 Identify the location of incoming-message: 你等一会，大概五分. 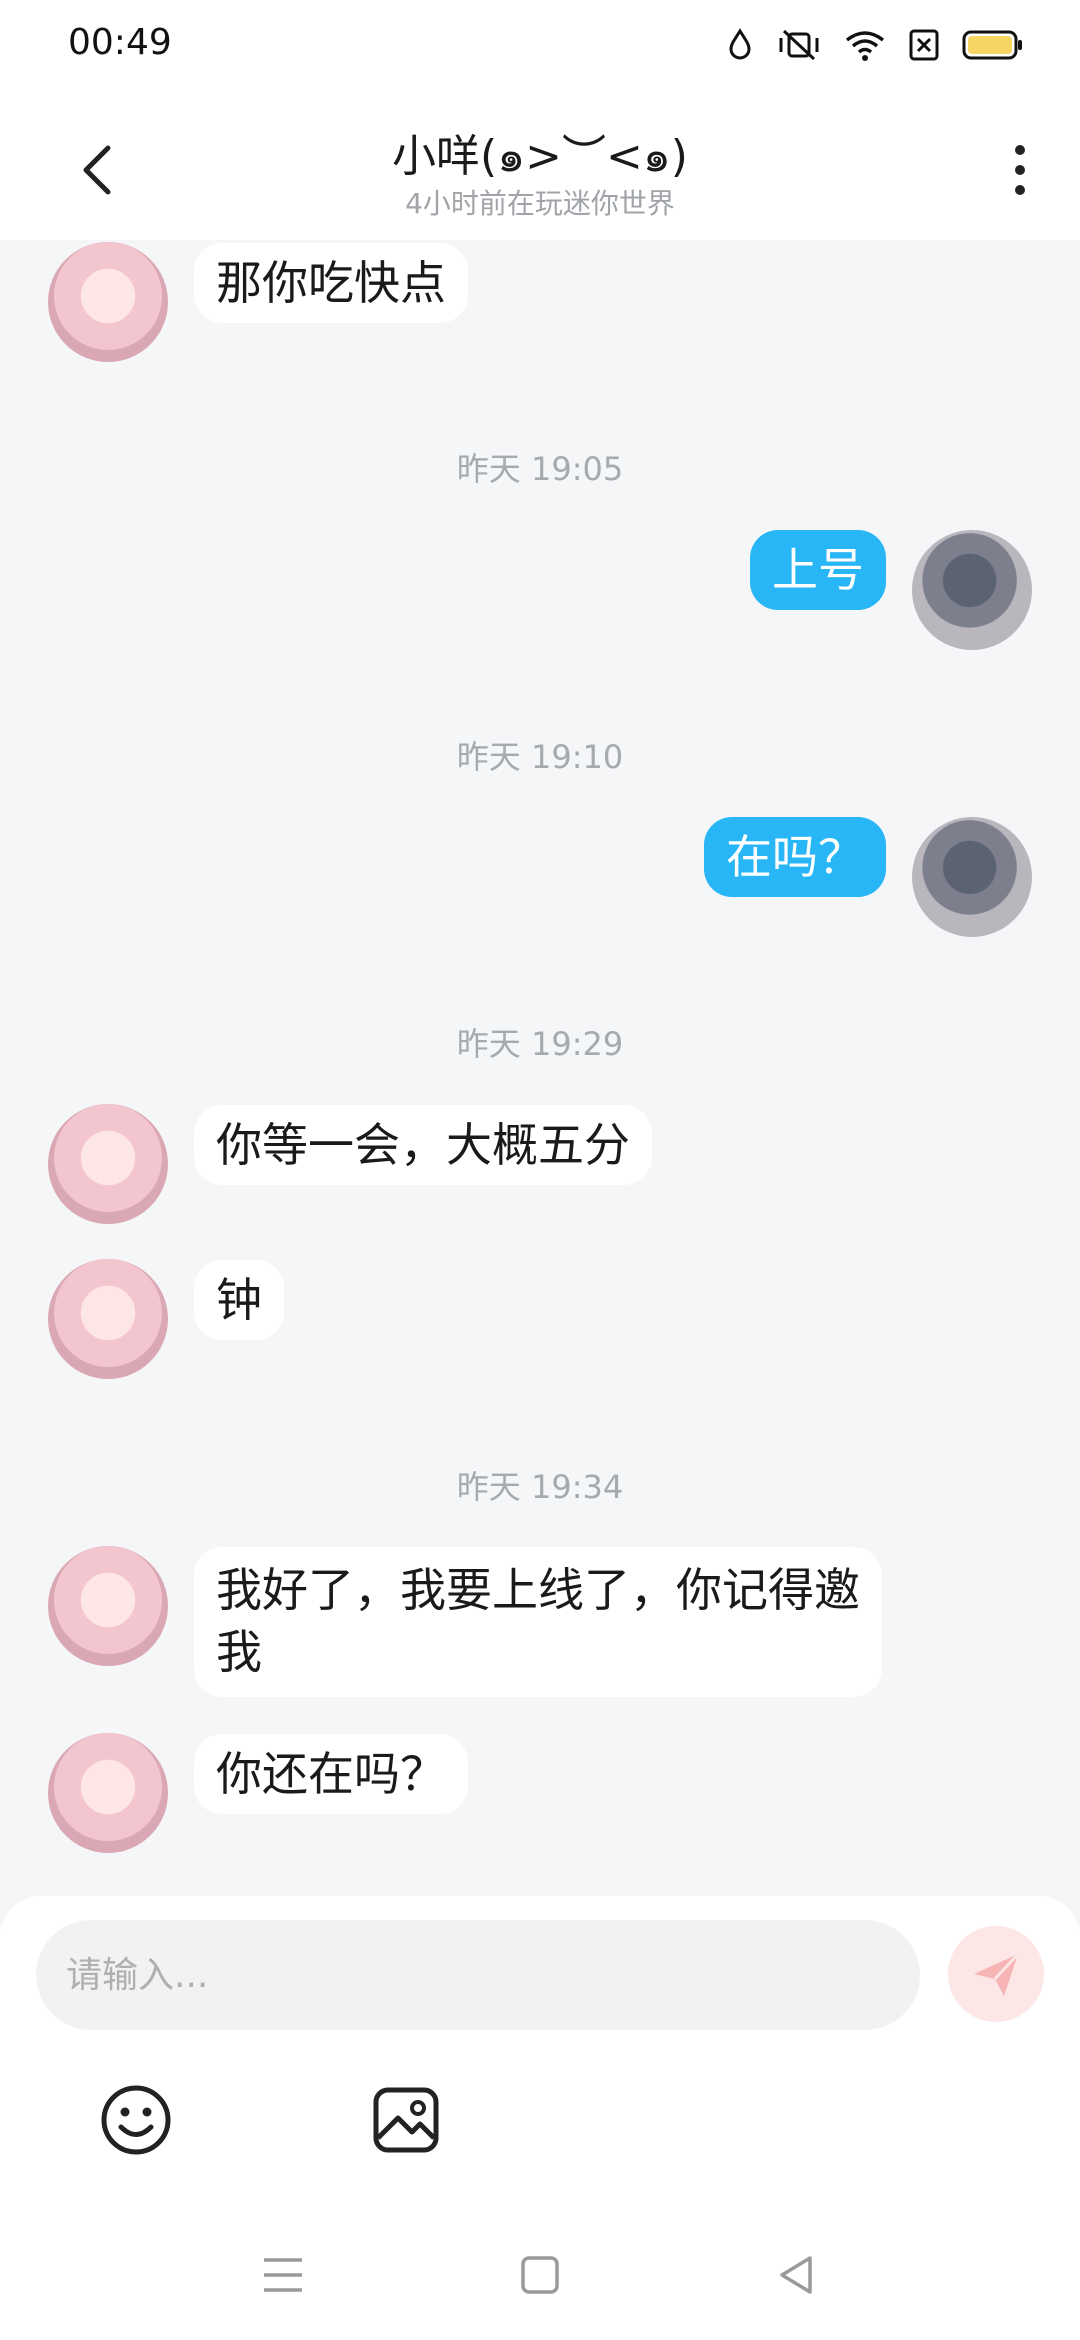
(423, 1145).